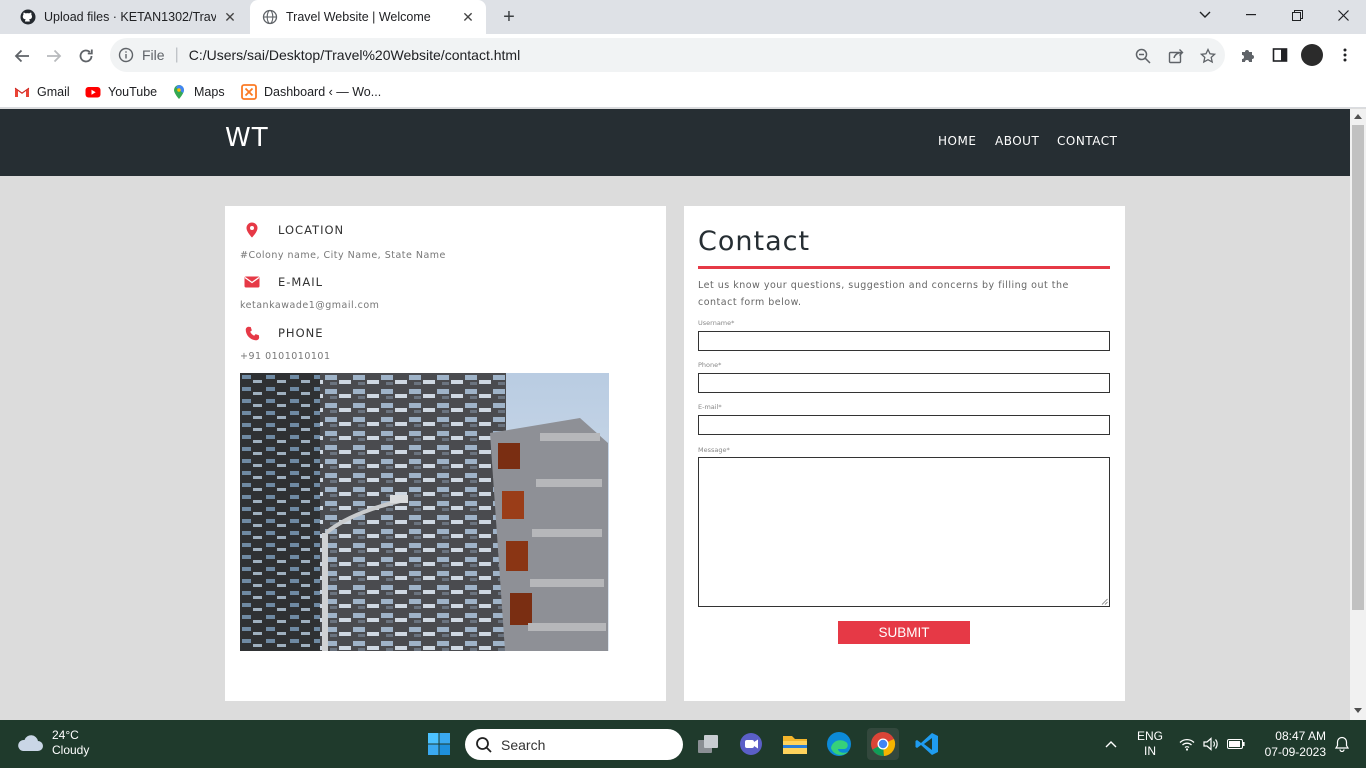 The image size is (1366, 768). I want to click on window-close-button, so click(1343, 15).